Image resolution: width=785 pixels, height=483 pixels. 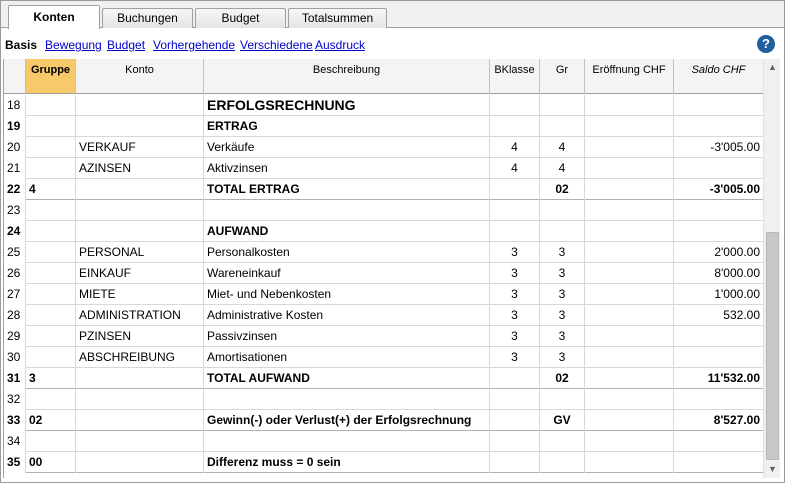 I want to click on cell-beschreibung: Differenz muss = 0 sein, so click(x=347, y=462).